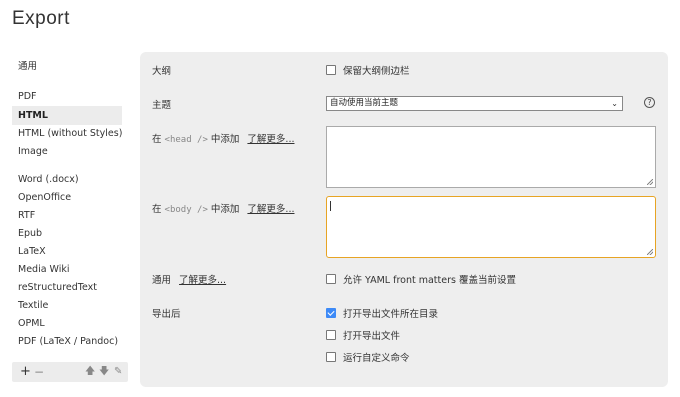  I want to click on run-command-checkbox, so click(331, 357).